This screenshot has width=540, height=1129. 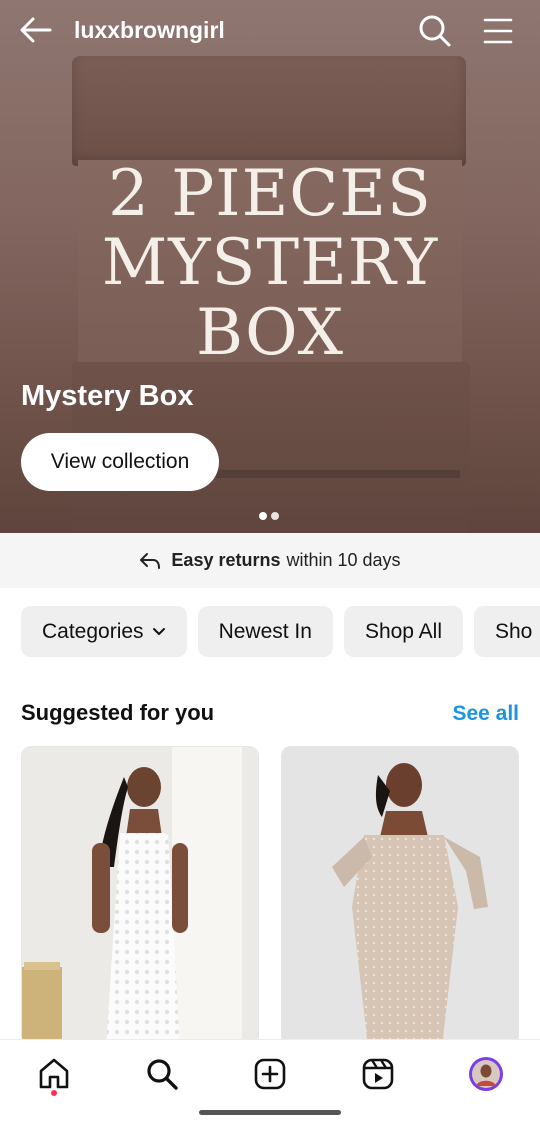 I want to click on chip-newest-in: Newest In, so click(x=265, y=631).